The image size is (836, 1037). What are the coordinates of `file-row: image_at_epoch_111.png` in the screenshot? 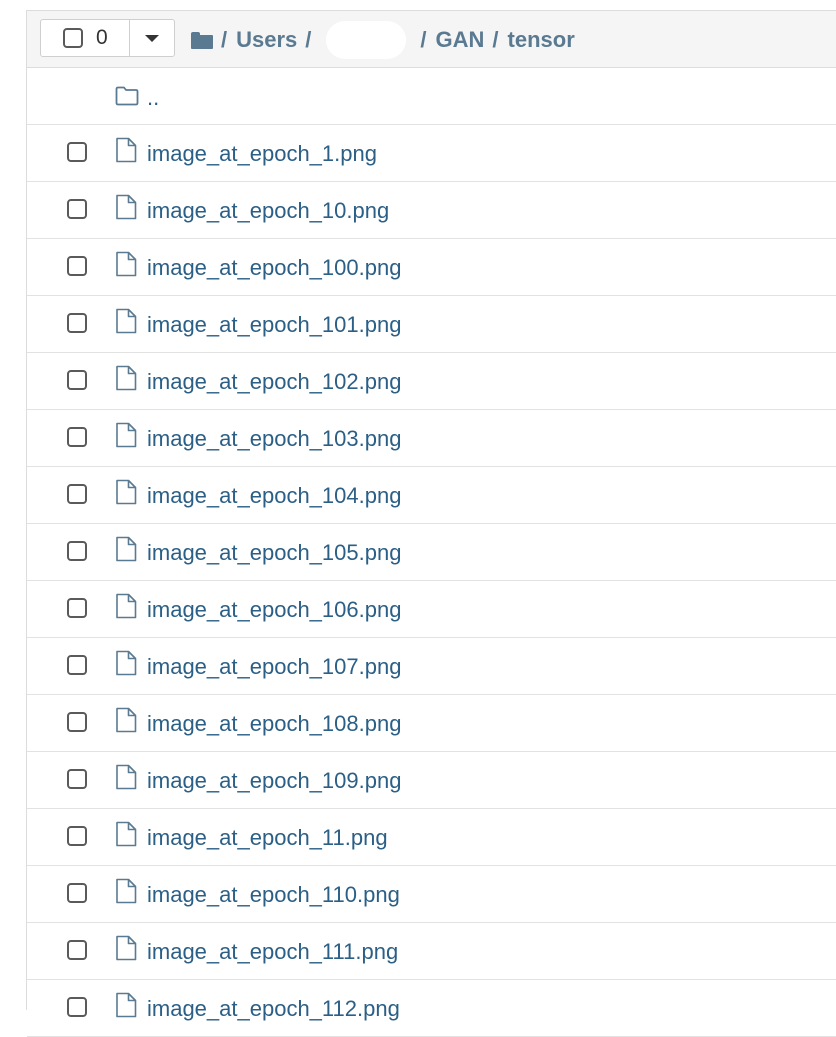 It's located at (431, 951).